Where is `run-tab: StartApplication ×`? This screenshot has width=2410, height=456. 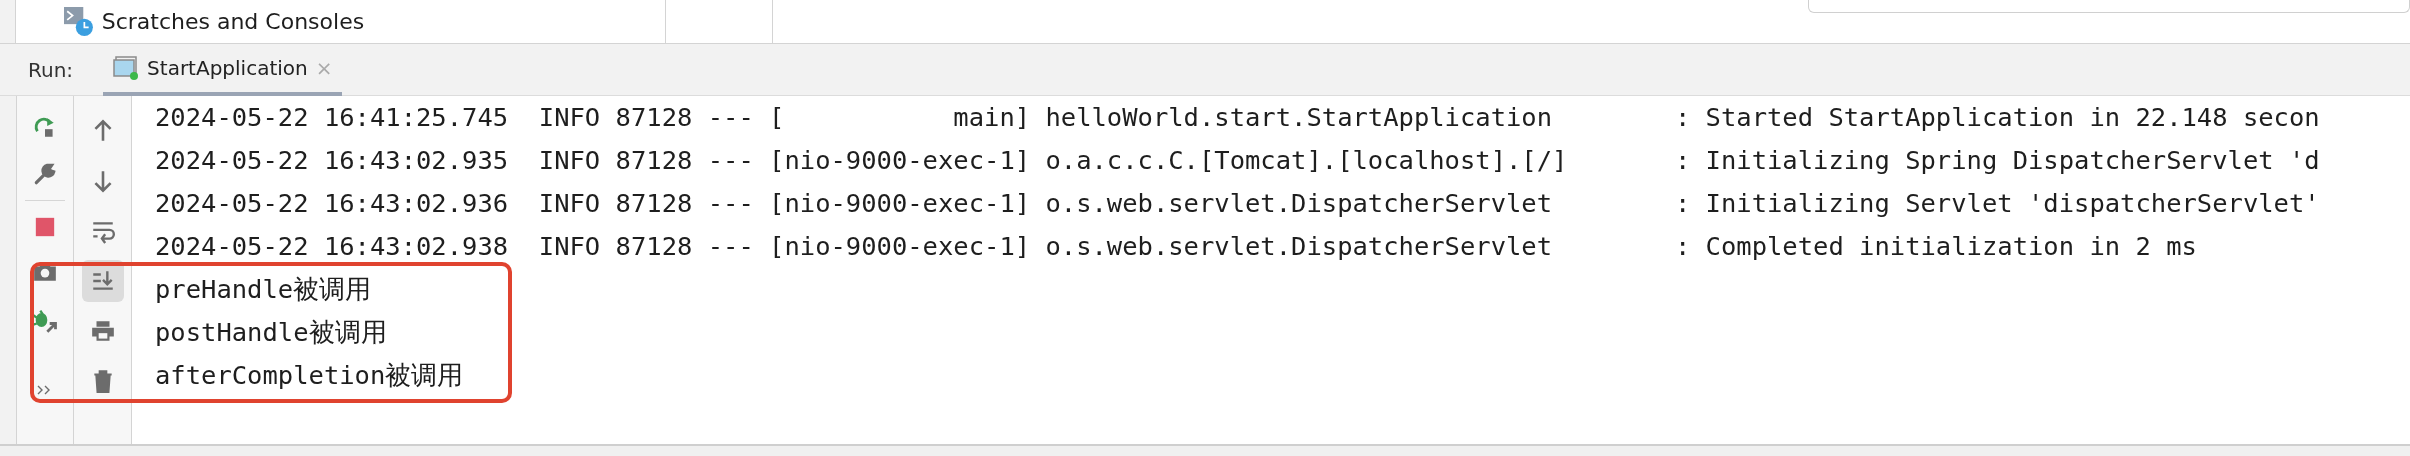 run-tab: StartApplication × is located at coordinates (223, 69).